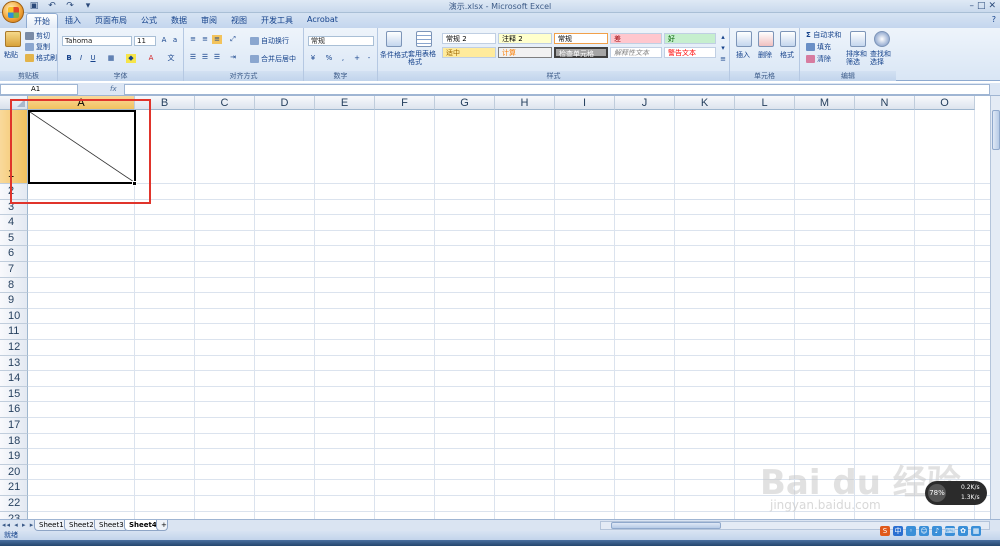  What do you see at coordinates (765, 103) in the screenshot?
I see `column-header-l: L` at bounding box center [765, 103].